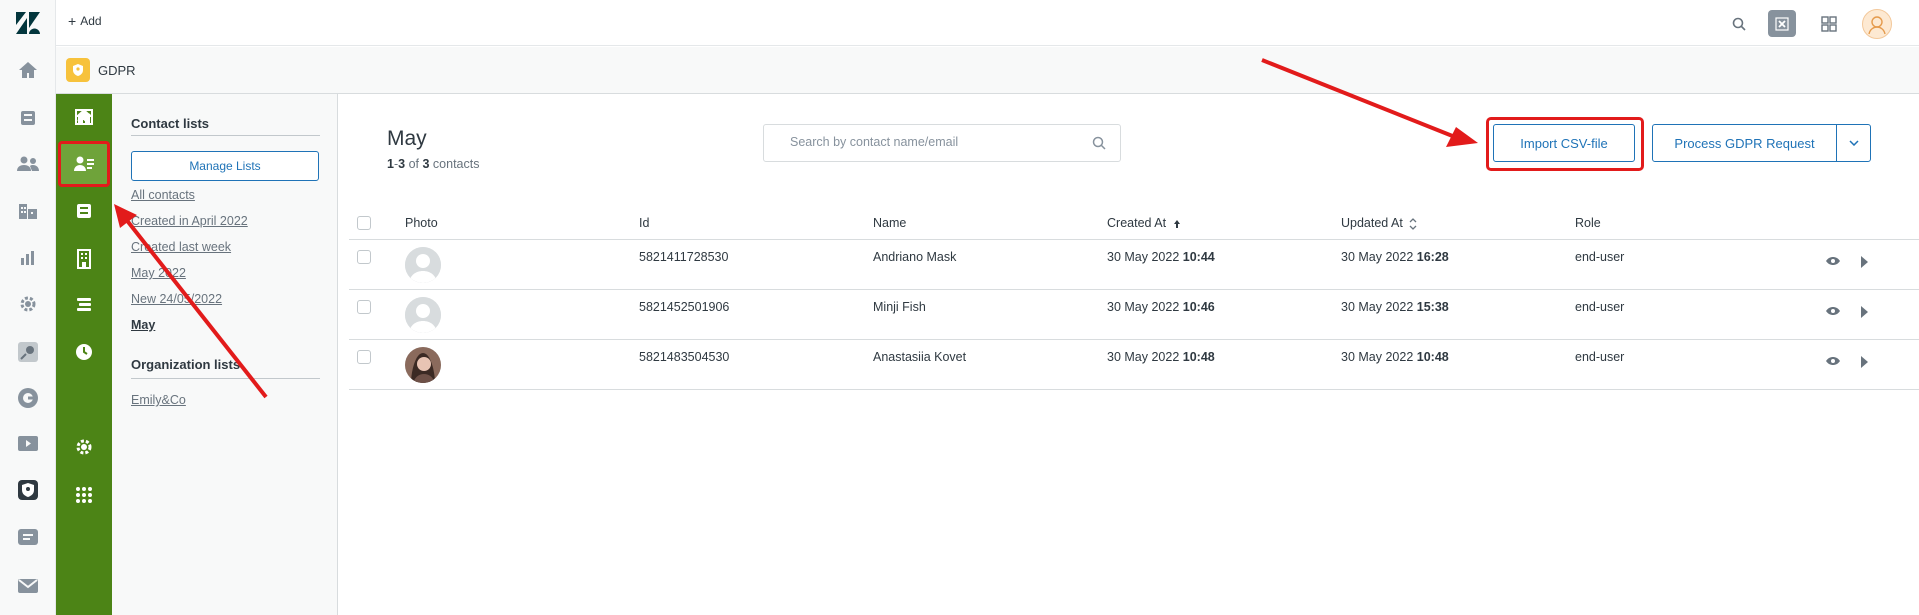 Image resolution: width=1919 pixels, height=615 pixels. I want to click on updated-at: 30 May 2022 16:28, so click(1395, 257).